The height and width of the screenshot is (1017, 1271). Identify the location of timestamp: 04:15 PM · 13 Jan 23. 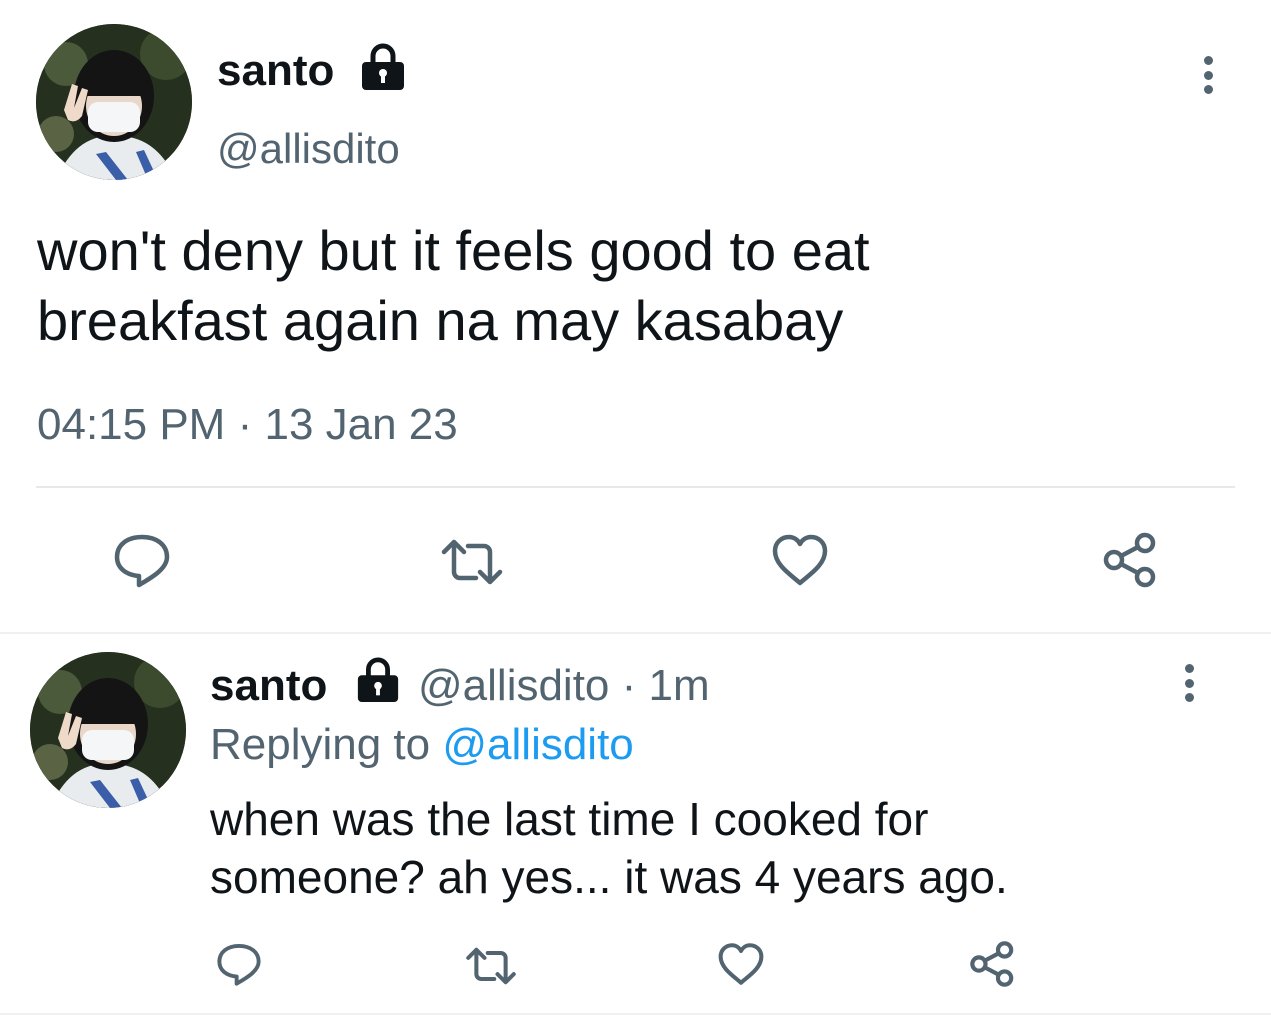
(247, 425).